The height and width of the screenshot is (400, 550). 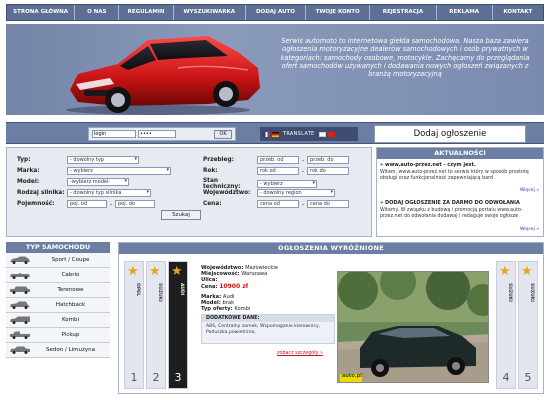 I want to click on featured-tab-number: 5, so click(x=528, y=377).